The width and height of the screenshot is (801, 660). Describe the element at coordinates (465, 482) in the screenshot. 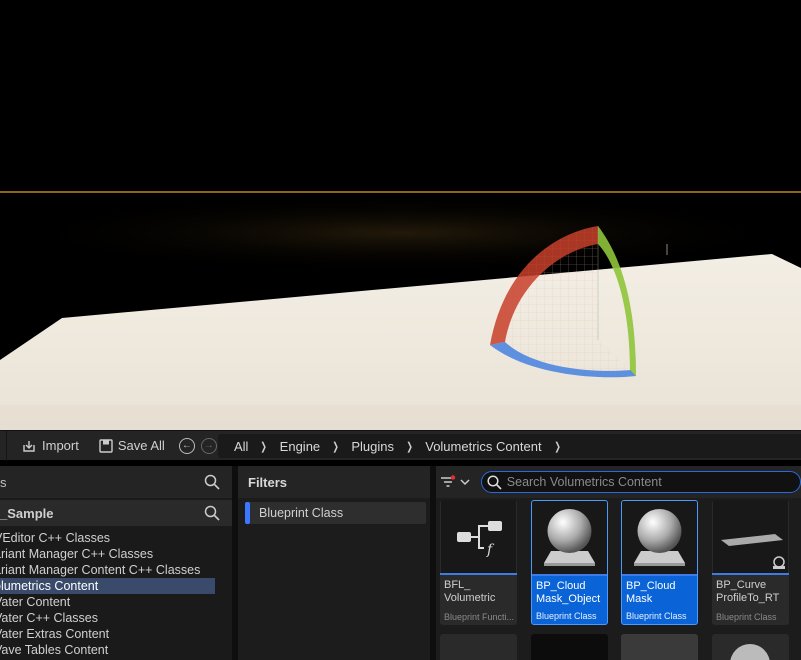

I see `chevron-down-icon` at that location.